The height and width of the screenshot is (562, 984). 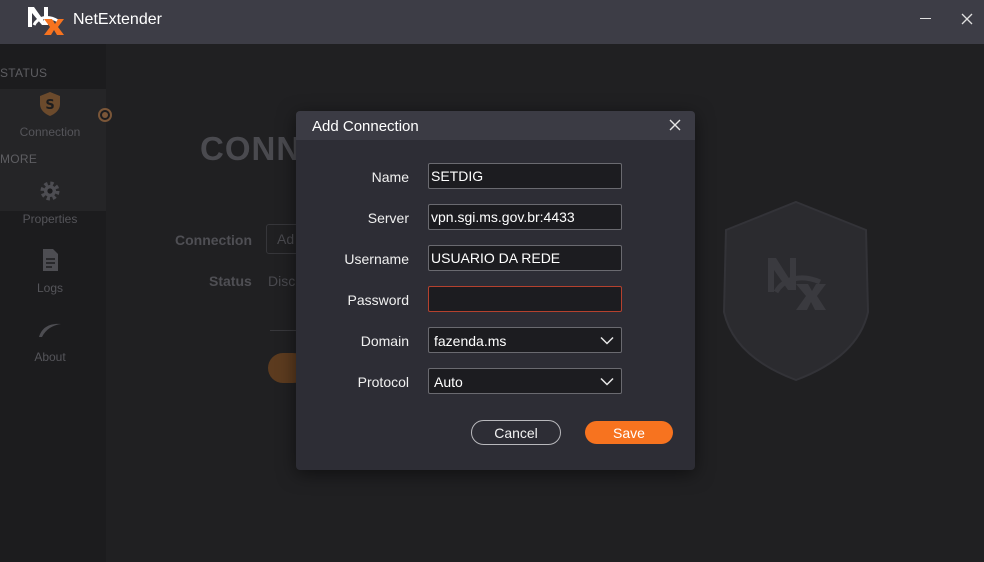 I want to click on server-input, so click(x=525, y=217).